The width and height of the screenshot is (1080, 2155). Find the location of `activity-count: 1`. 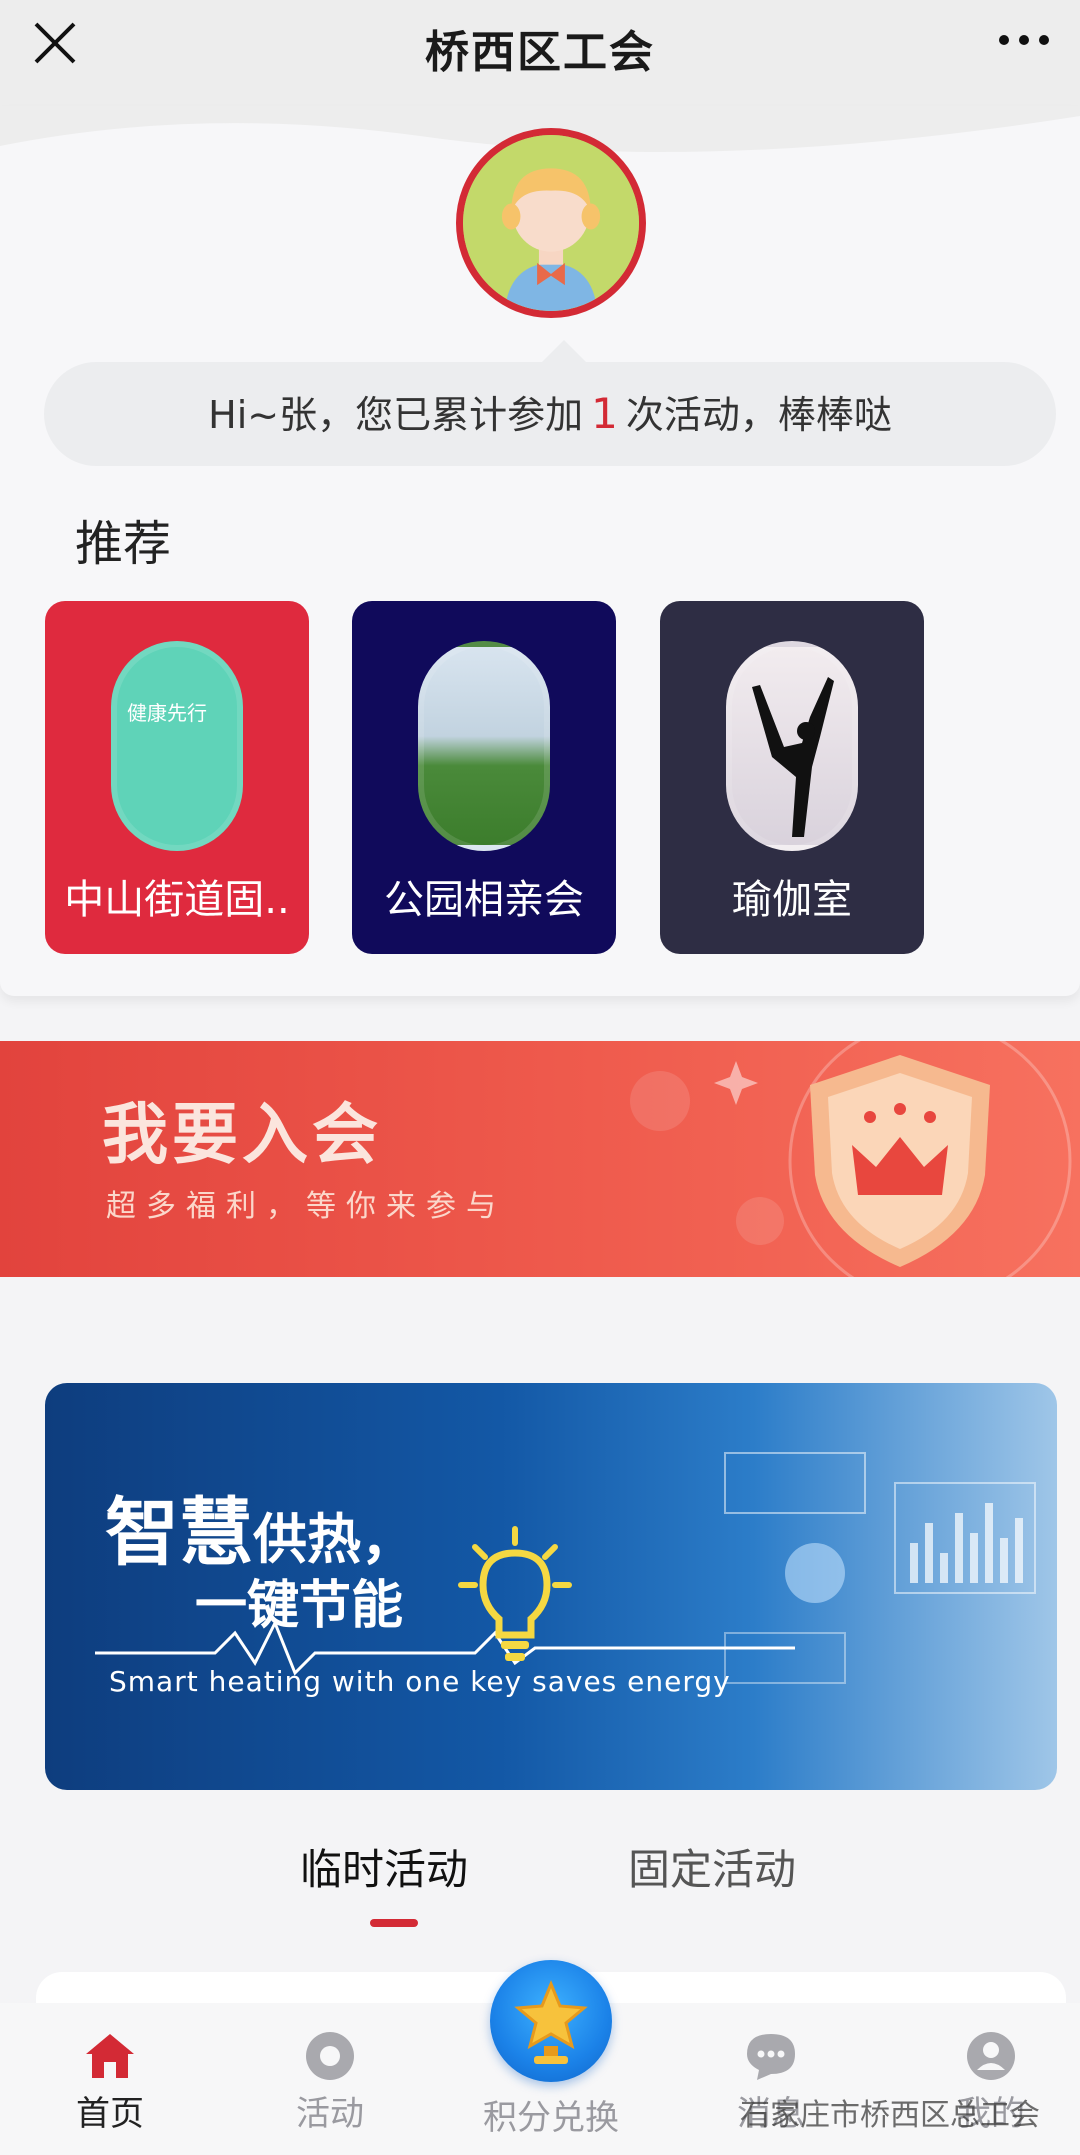

activity-count: 1 is located at coordinates (604, 413).